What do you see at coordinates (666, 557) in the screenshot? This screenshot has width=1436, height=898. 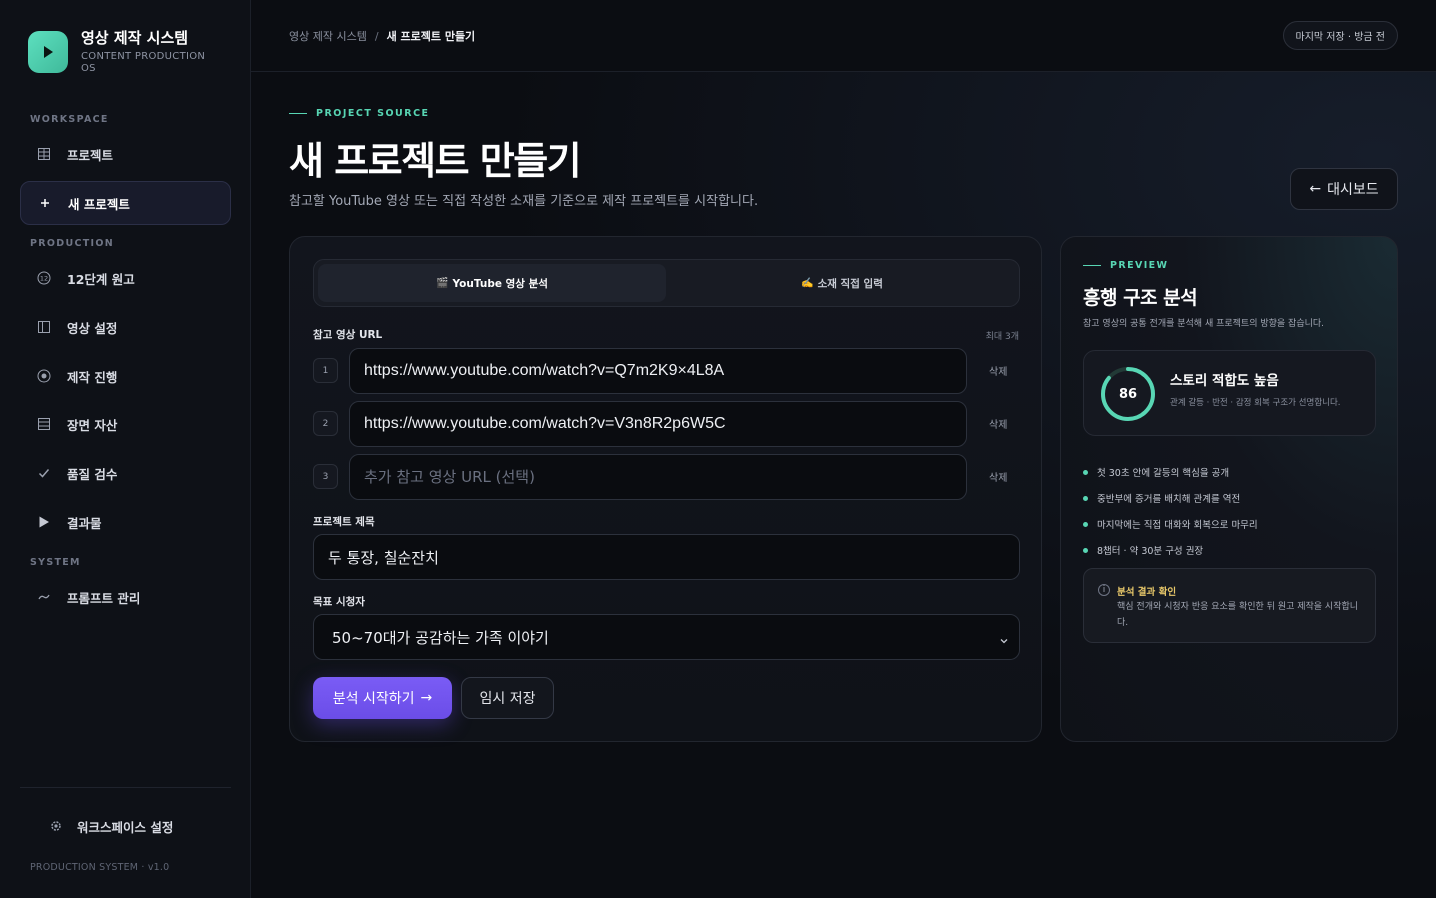 I see `project-title-input` at bounding box center [666, 557].